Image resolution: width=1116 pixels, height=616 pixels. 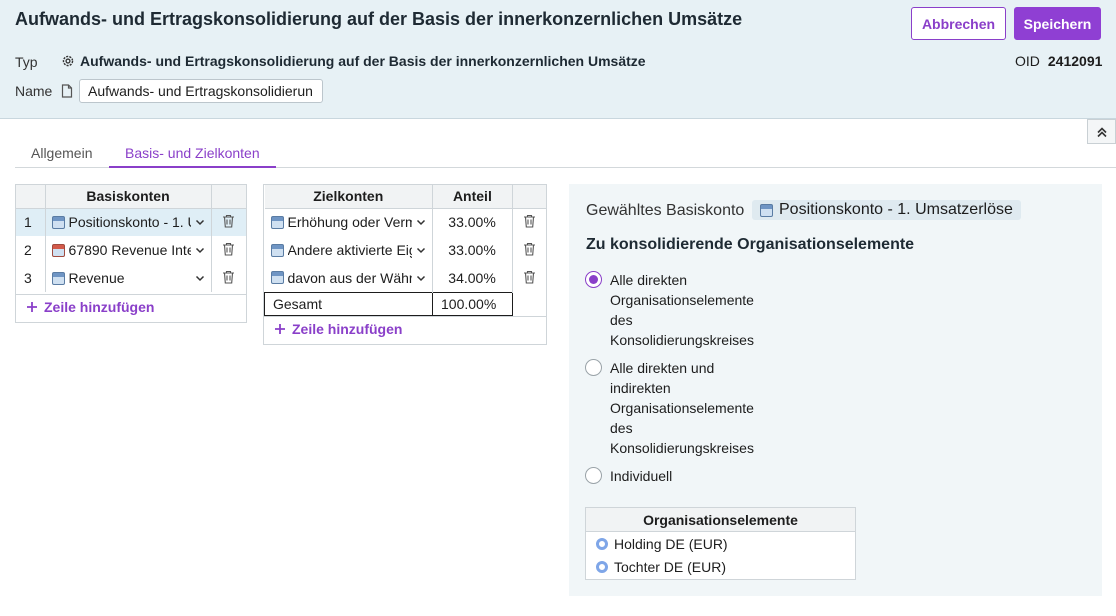 What do you see at coordinates (886, 210) in the screenshot?
I see `selected-account-chip: Positionskonto - 1. Umsatzerlöse` at bounding box center [886, 210].